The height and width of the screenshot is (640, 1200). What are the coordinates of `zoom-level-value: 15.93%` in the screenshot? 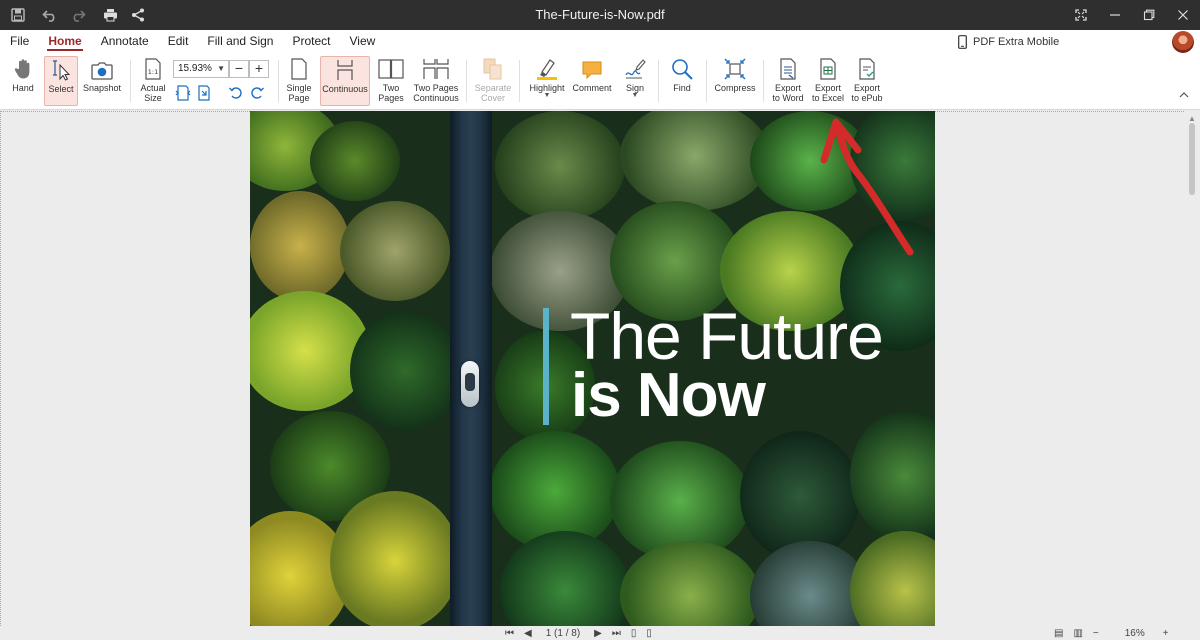 It's located at (195, 68).